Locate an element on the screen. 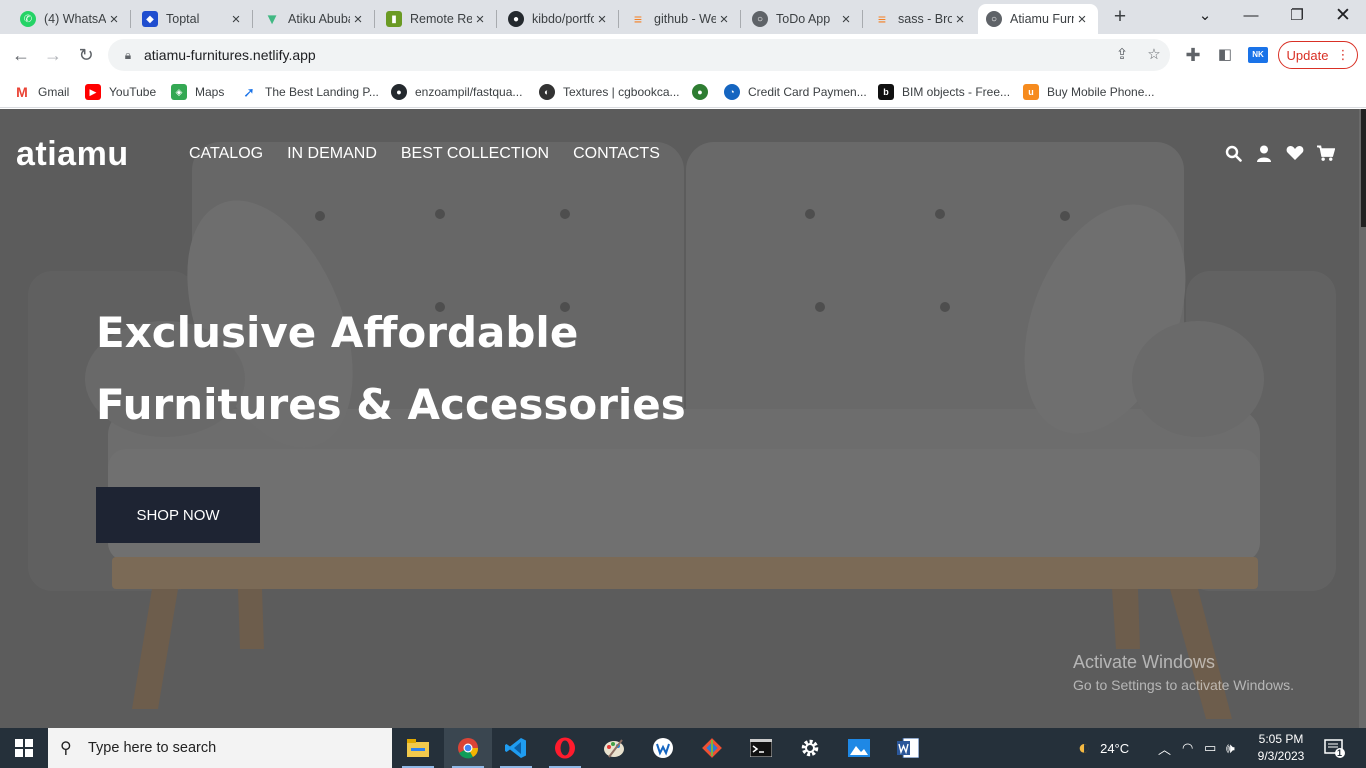 Image resolution: width=1366 pixels, height=768 pixels. settings-icon is located at coordinates (810, 748).